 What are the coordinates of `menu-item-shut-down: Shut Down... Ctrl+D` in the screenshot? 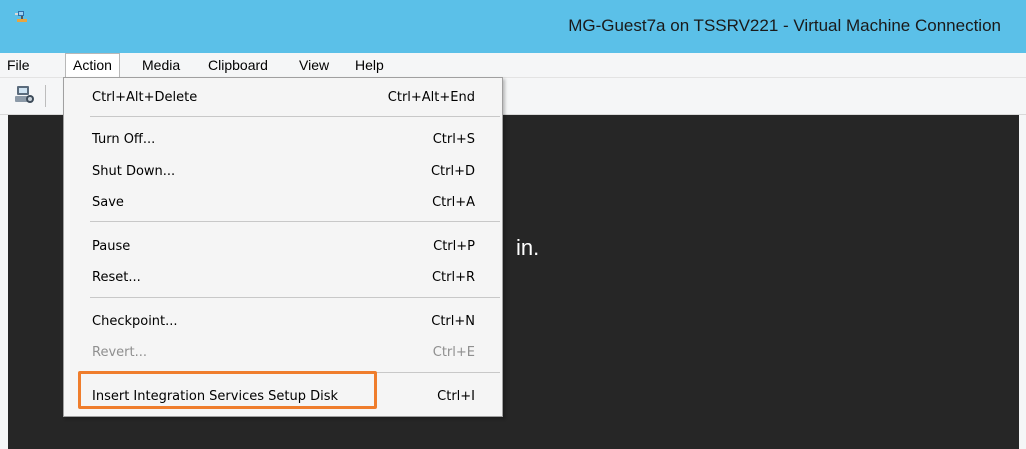 It's located at (283, 172).